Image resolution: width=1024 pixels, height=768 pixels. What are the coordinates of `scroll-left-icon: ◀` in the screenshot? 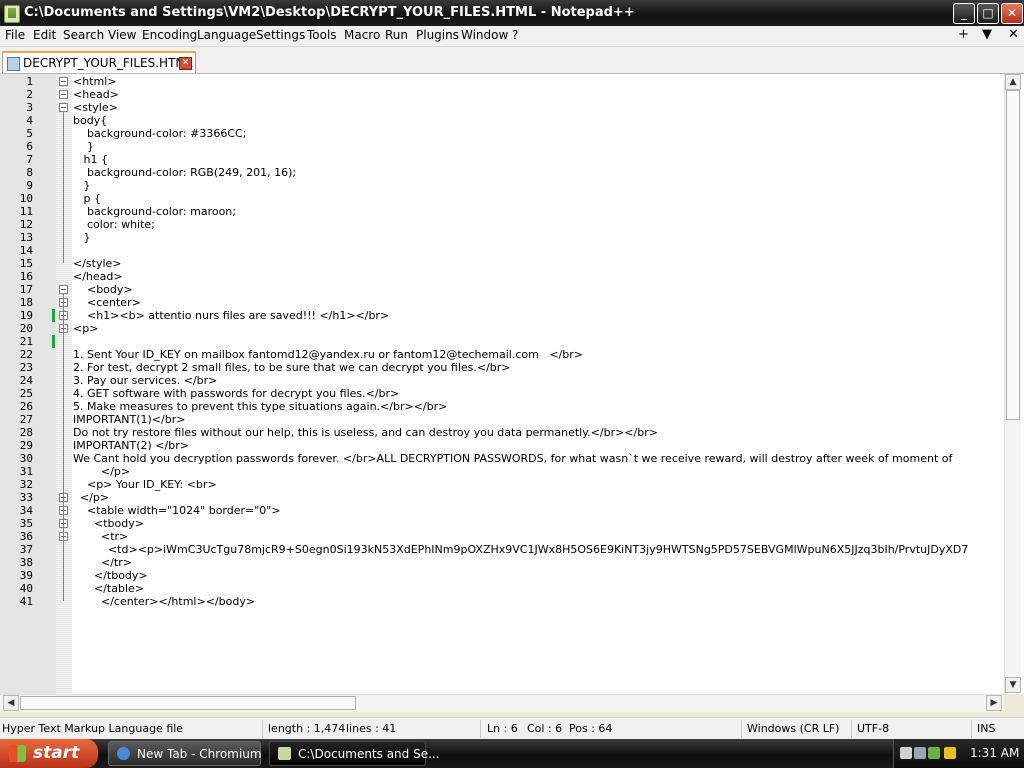 It's located at (11, 703).